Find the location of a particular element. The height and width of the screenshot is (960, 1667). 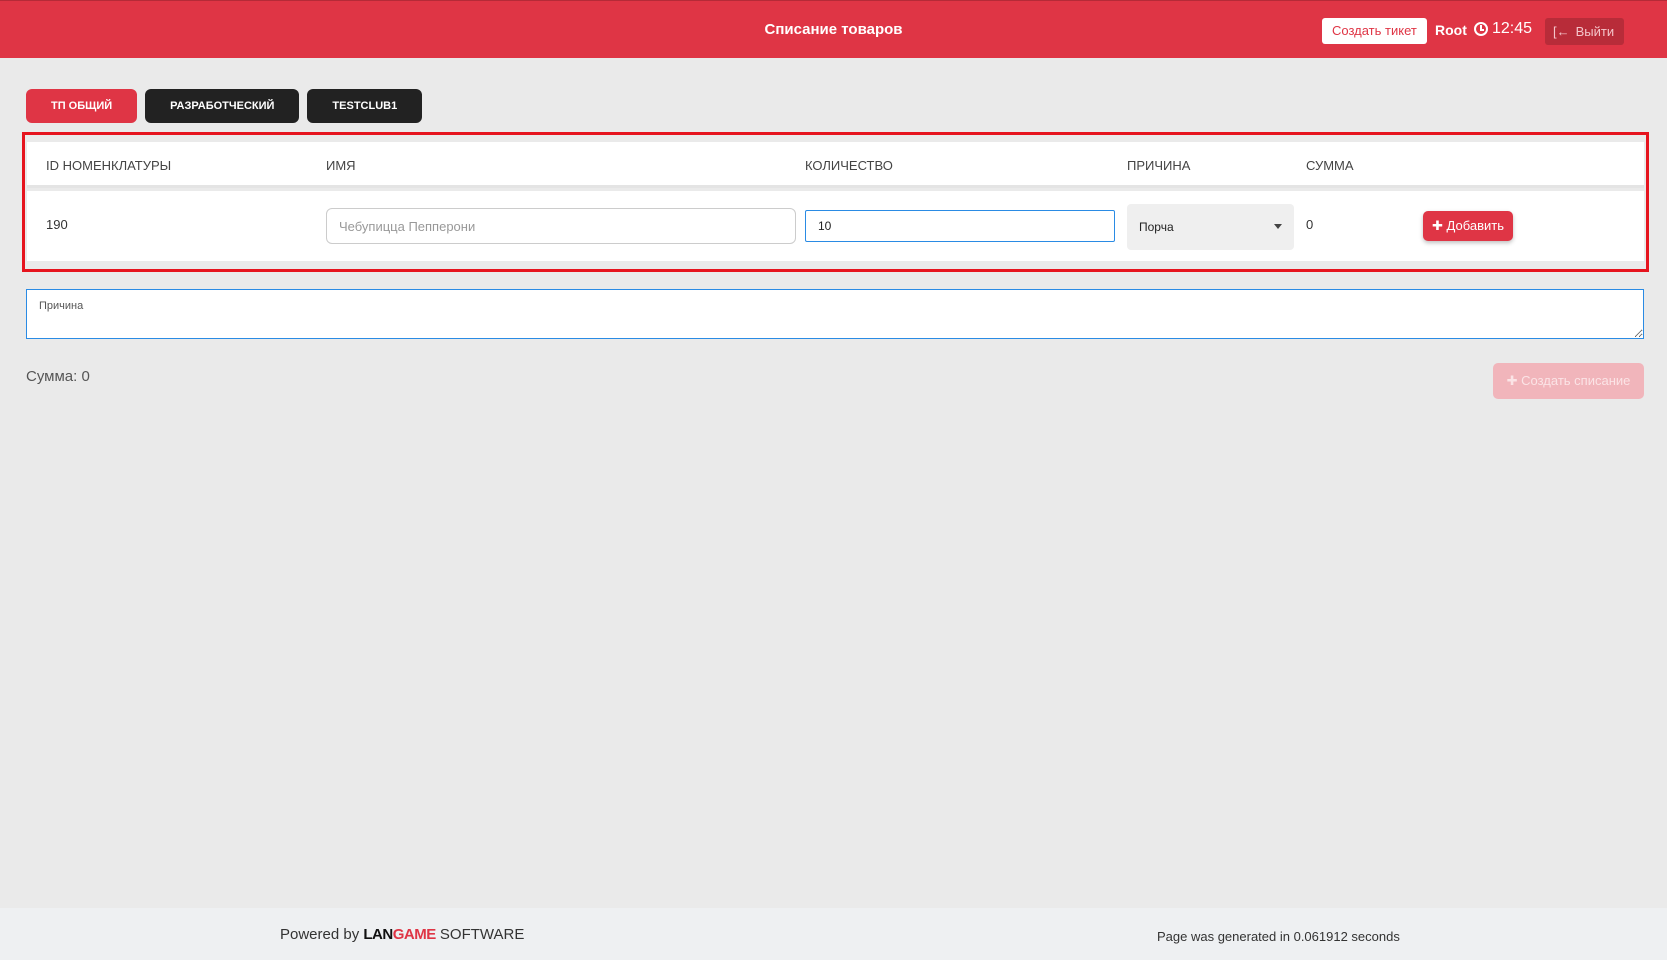

powered-prefix: Powered by is located at coordinates (320, 934).